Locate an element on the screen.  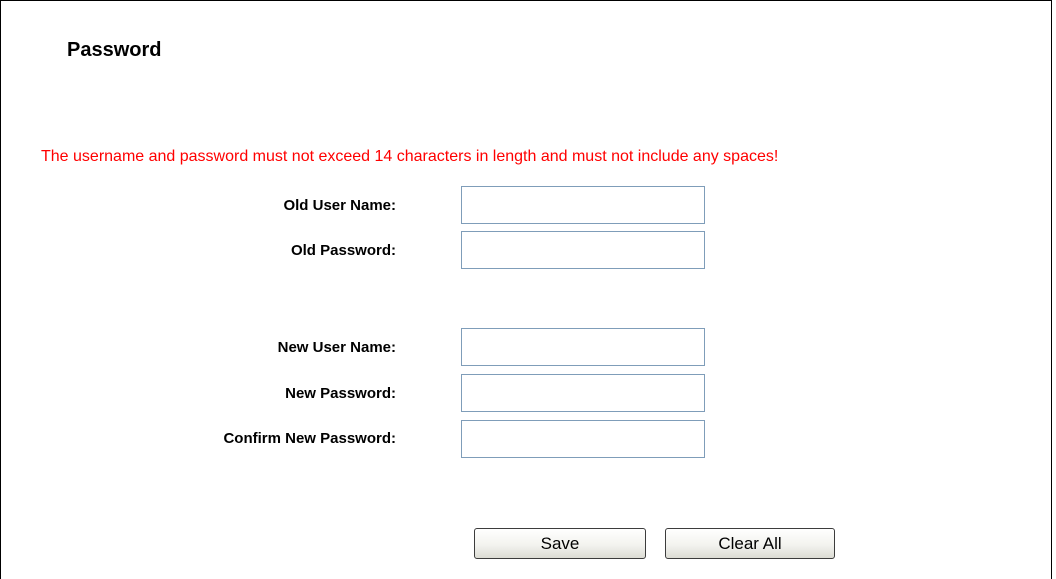
save-button: Save is located at coordinates (560, 543).